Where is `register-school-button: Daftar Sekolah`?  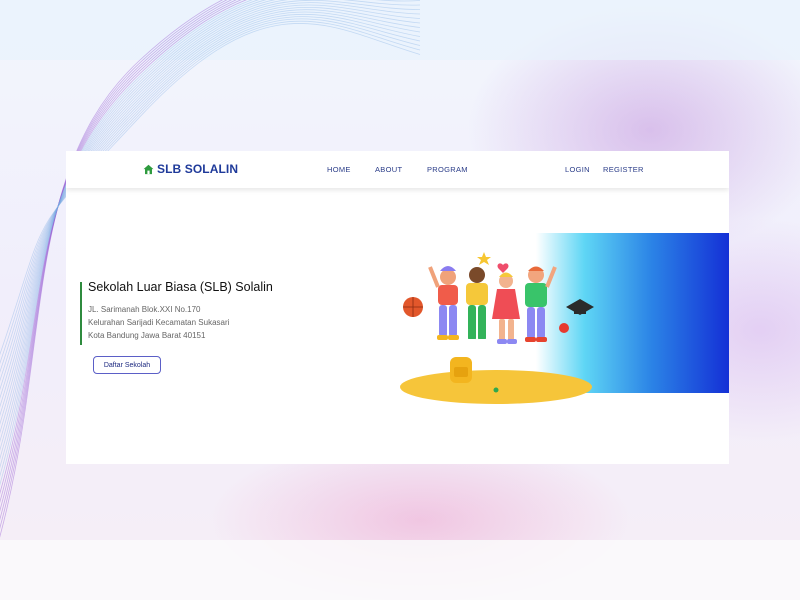
register-school-button: Daftar Sekolah is located at coordinates (127, 365).